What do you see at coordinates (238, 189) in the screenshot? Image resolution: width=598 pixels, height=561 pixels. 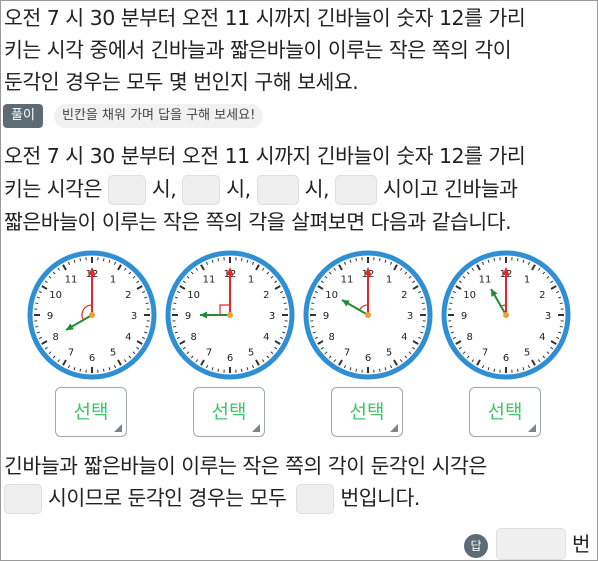 I see `sep-2: 시,` at bounding box center [238, 189].